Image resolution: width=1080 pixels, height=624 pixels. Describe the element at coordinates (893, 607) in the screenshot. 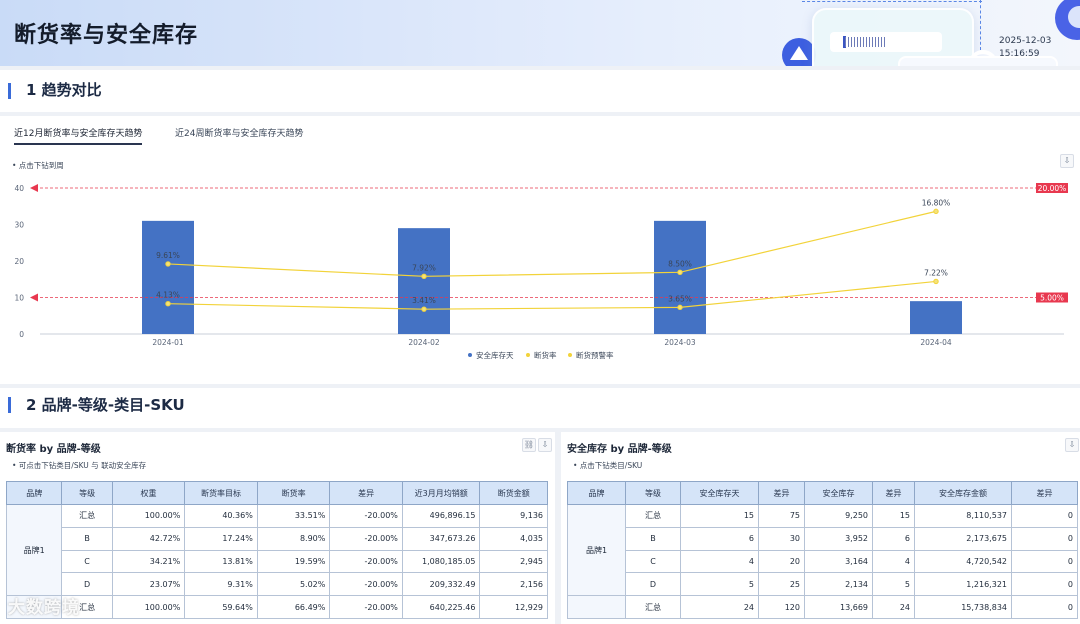

I see `table-cell: 24` at that location.